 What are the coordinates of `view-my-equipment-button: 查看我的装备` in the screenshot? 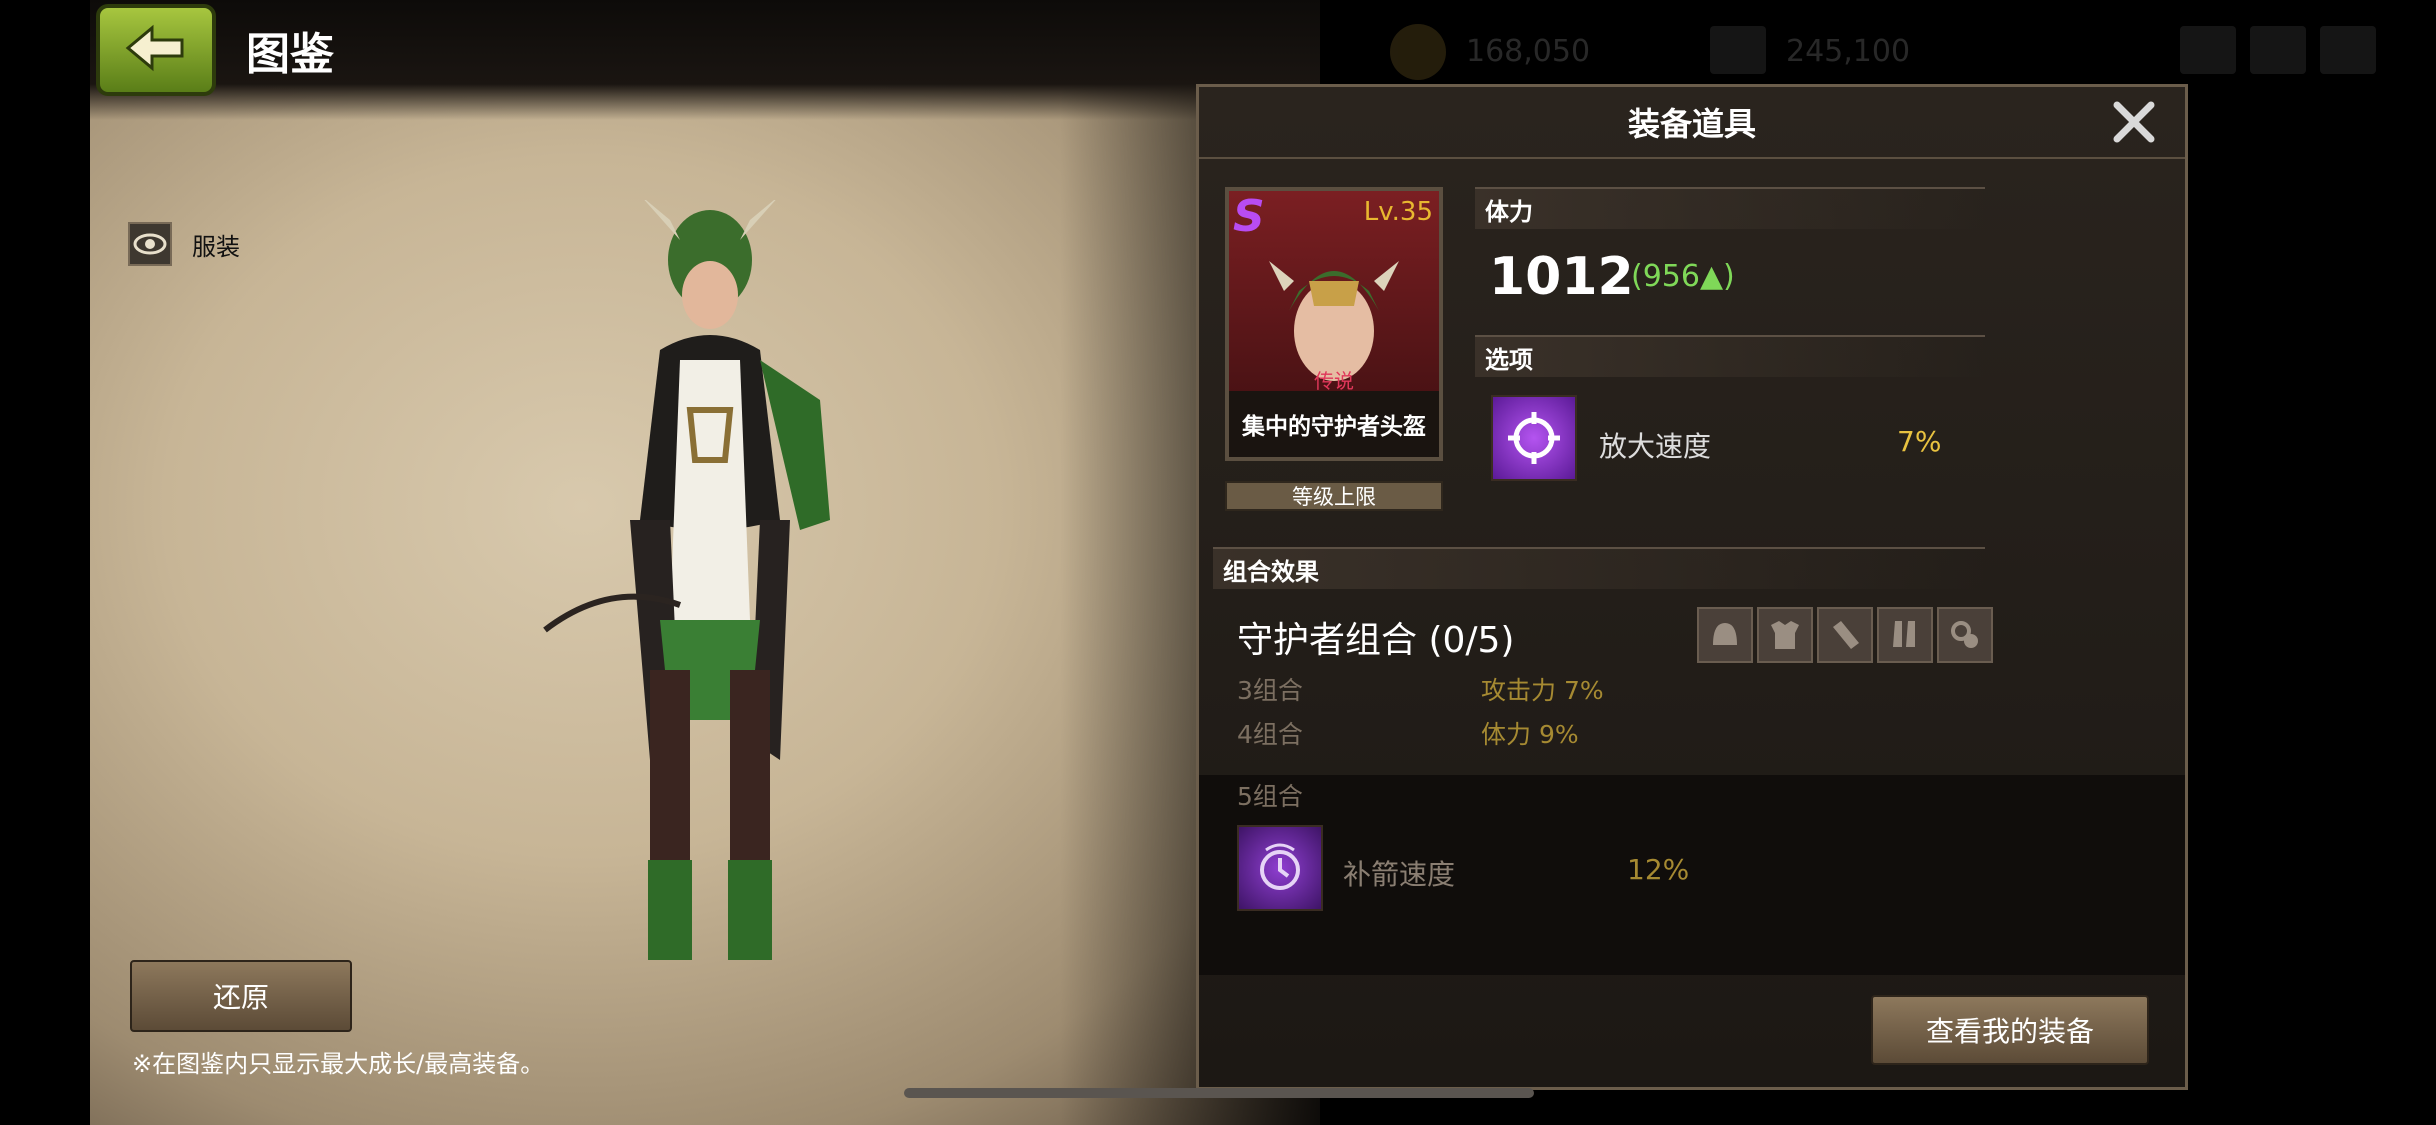 It's located at (2010, 1030).